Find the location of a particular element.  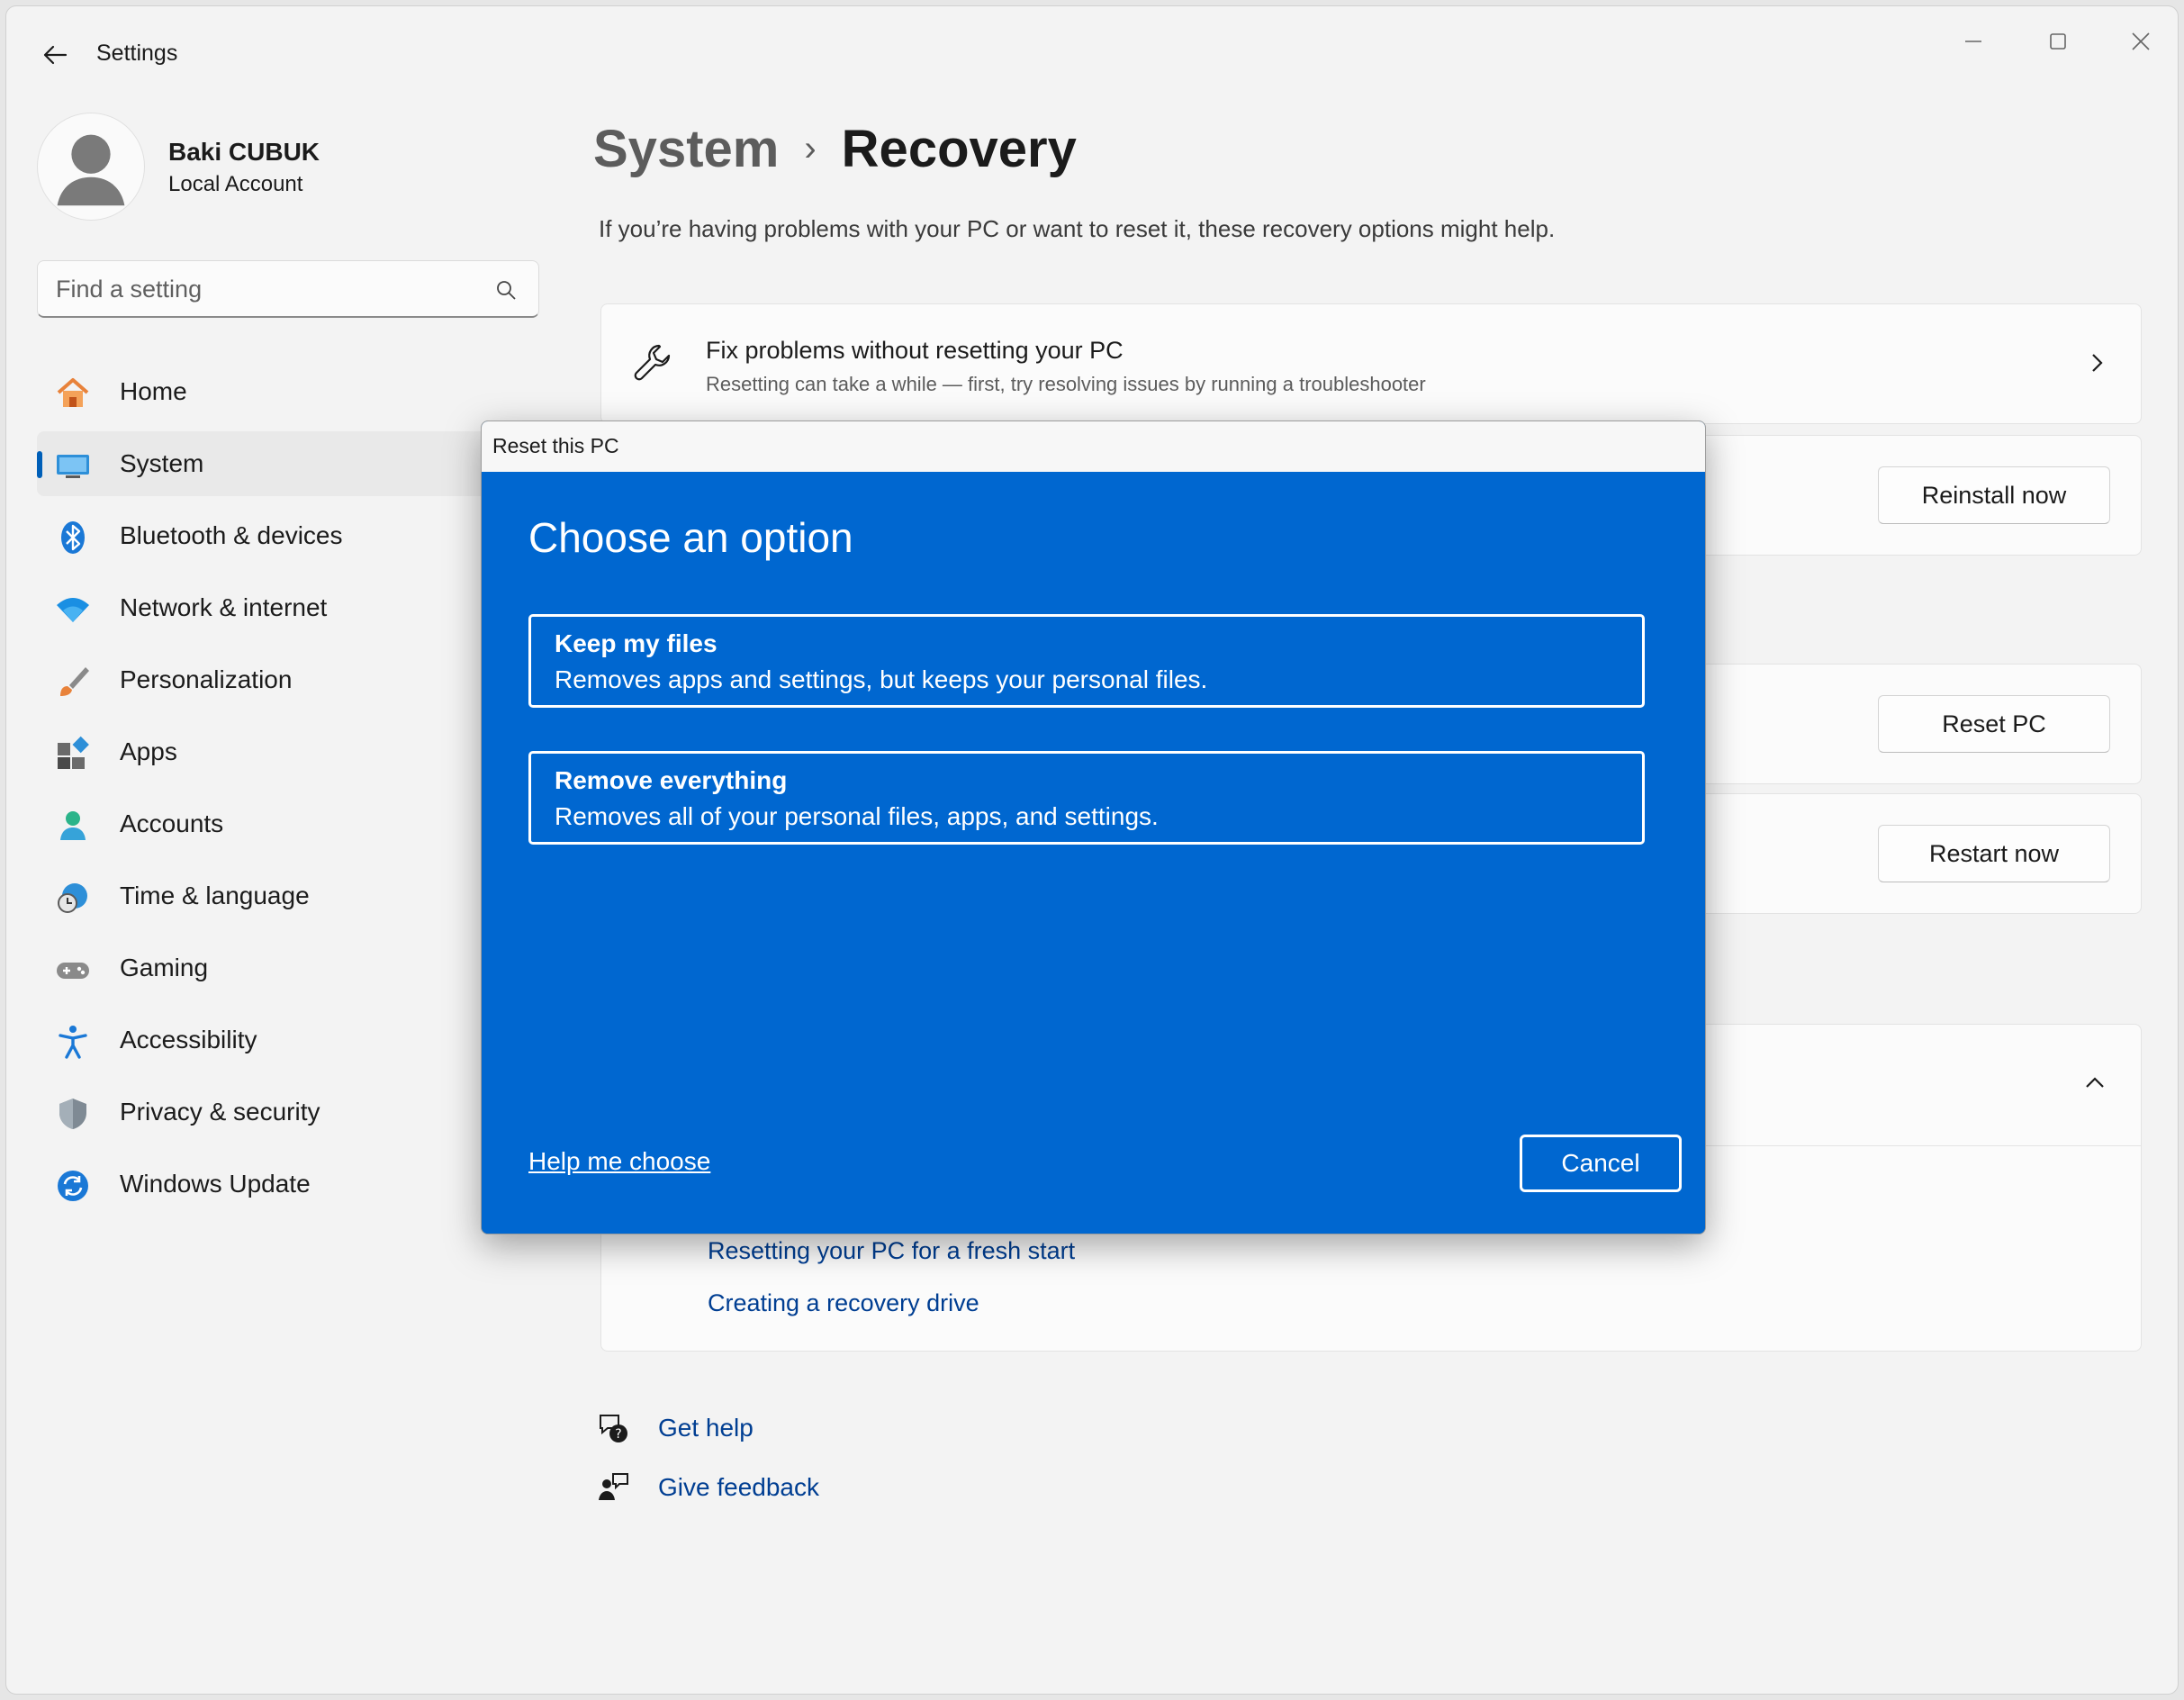

sidebar-item-apps: Apps is located at coordinates (289, 751).